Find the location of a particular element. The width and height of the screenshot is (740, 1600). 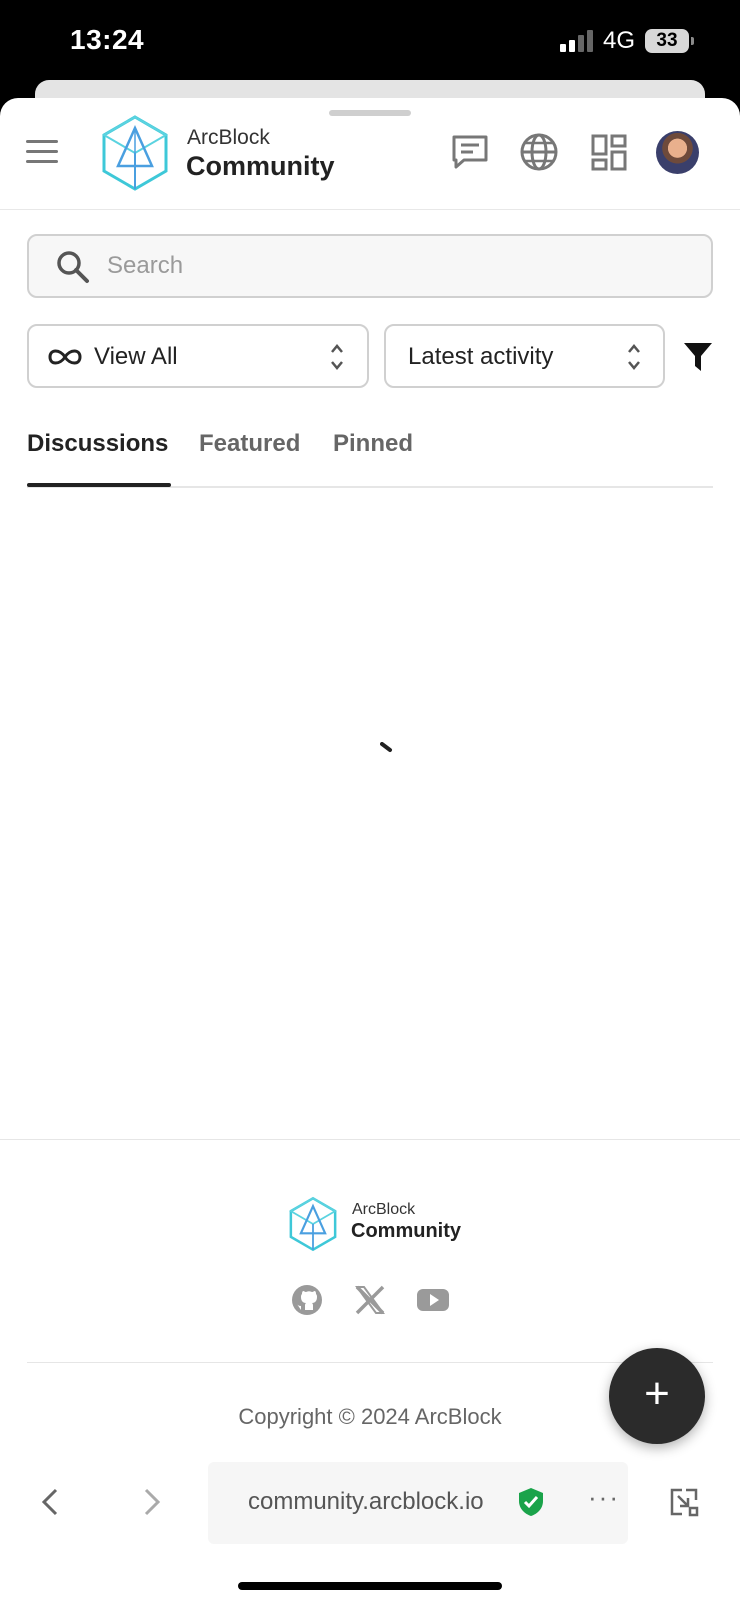

forward-arrow-icon is located at coordinates (152, 1502).